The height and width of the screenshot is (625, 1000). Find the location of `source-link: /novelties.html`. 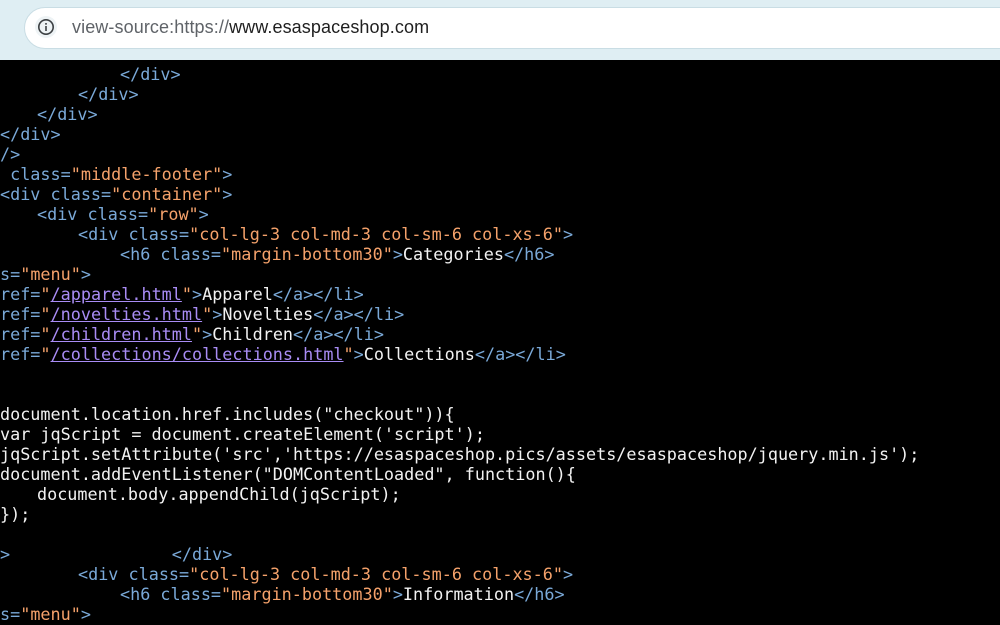

source-link: /novelties.html is located at coordinates (127, 314).